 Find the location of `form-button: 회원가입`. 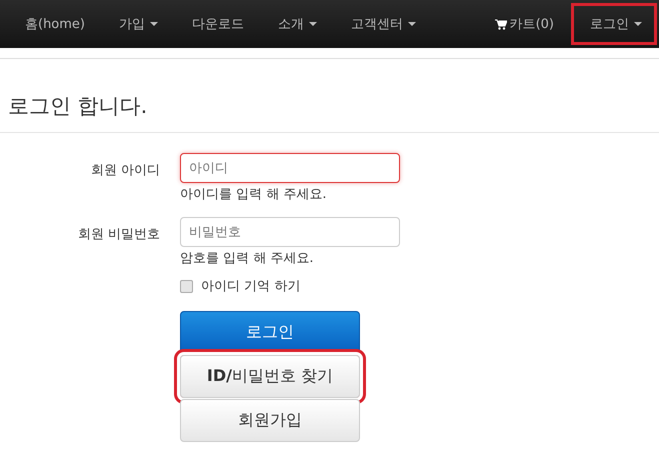

form-button: 회원가입 is located at coordinates (270, 420).